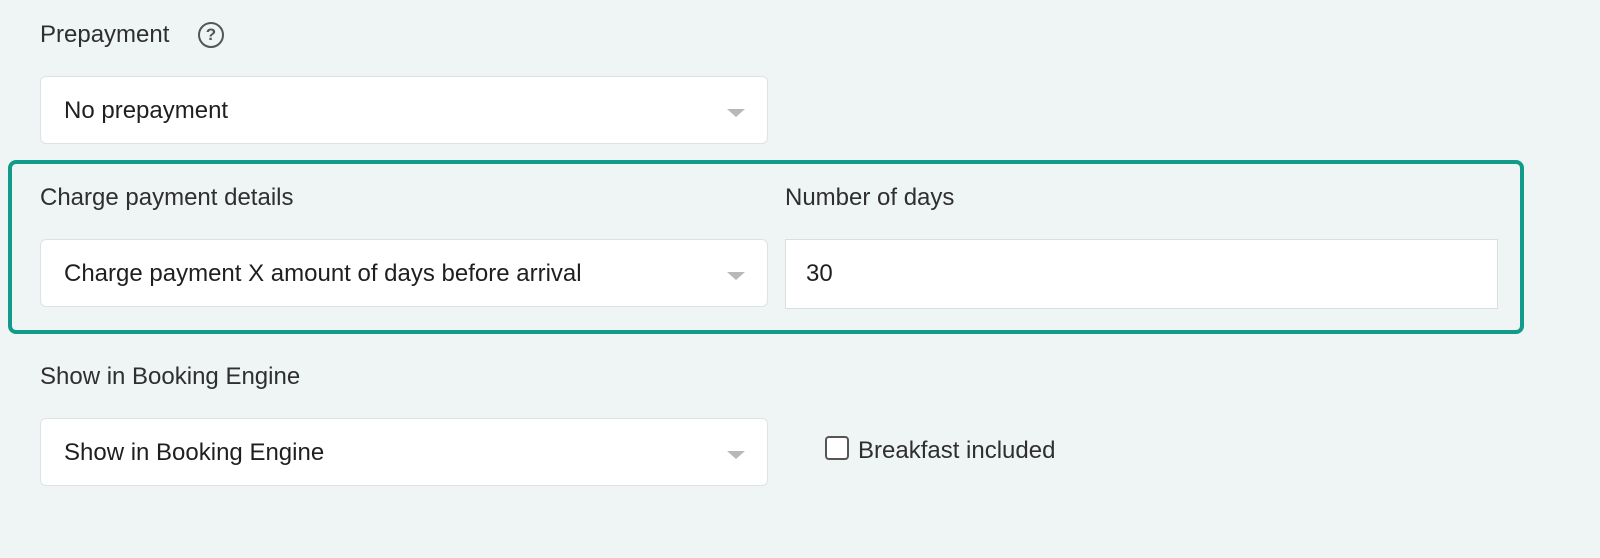 The height and width of the screenshot is (558, 1600). What do you see at coordinates (1141, 274) in the screenshot?
I see `number-of-days-input` at bounding box center [1141, 274].